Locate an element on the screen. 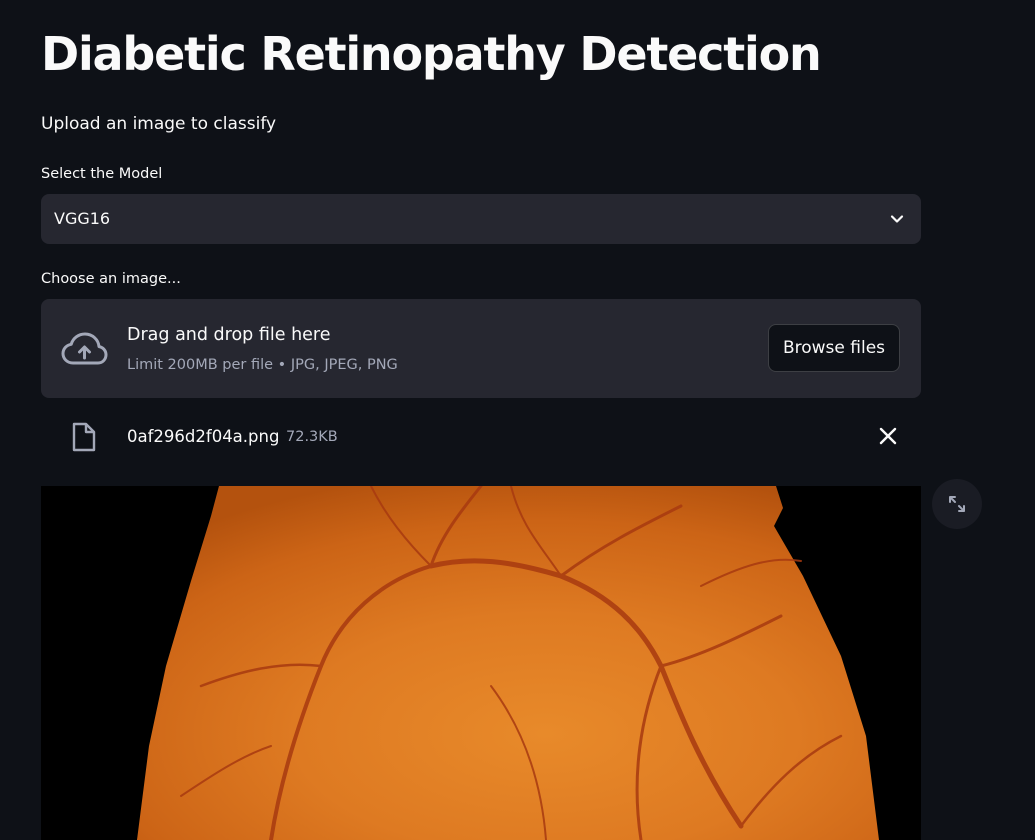 This screenshot has width=1035, height=840. browse-files-button: Browse files is located at coordinates (834, 348).